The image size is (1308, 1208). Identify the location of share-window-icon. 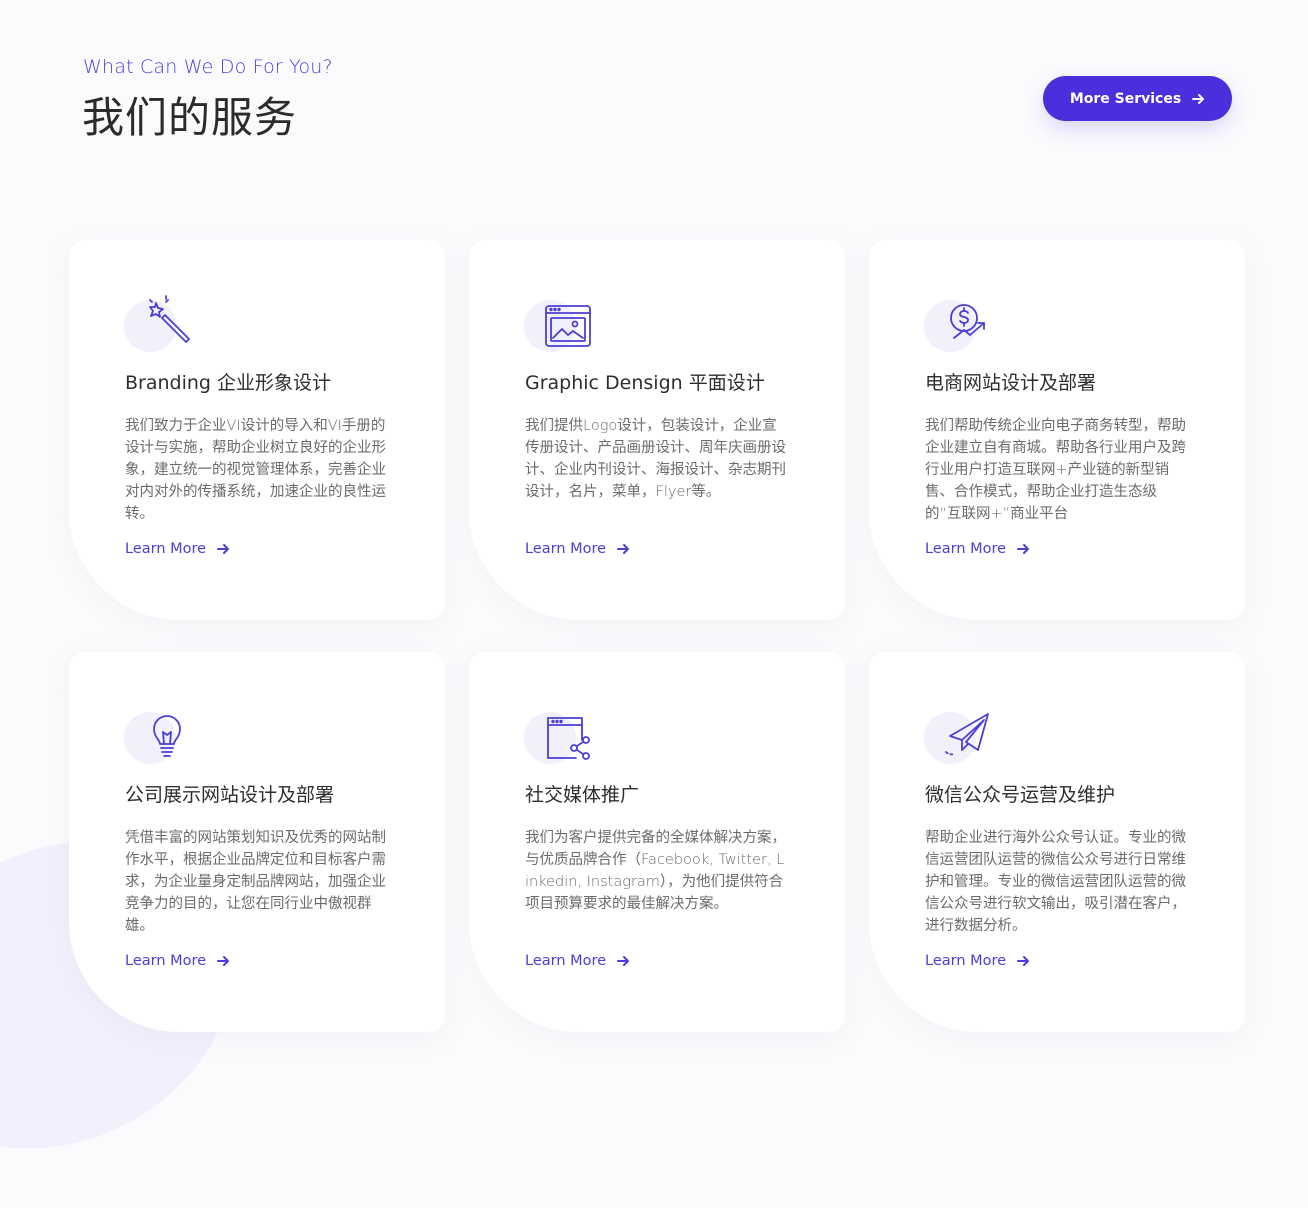
(560, 738).